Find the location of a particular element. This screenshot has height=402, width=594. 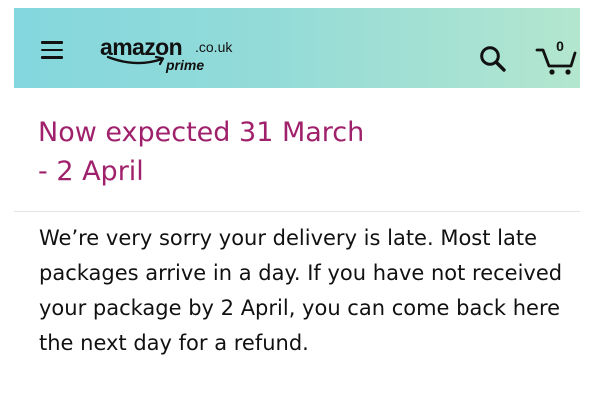

menu-bar-top is located at coordinates (52, 42).